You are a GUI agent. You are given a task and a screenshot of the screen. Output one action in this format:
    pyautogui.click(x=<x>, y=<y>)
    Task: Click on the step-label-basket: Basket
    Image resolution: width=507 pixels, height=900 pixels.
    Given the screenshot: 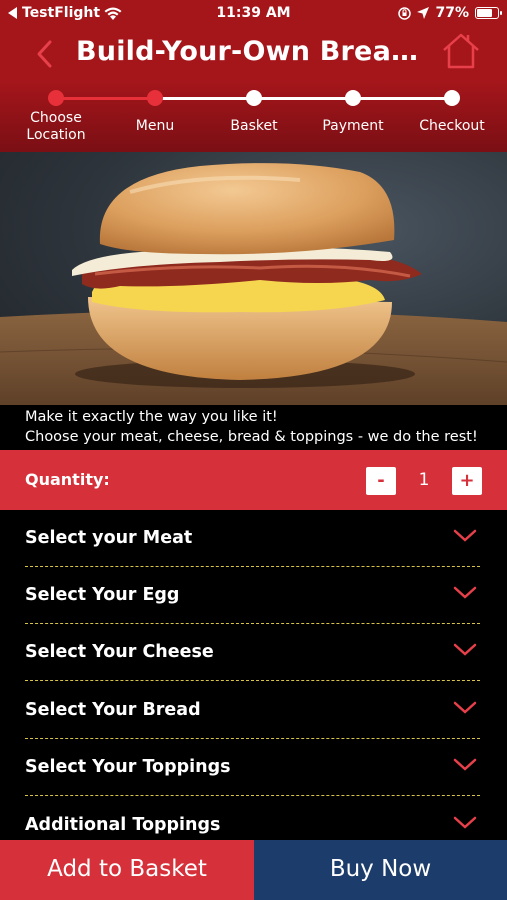 What is the action you would take?
    pyautogui.click(x=254, y=126)
    